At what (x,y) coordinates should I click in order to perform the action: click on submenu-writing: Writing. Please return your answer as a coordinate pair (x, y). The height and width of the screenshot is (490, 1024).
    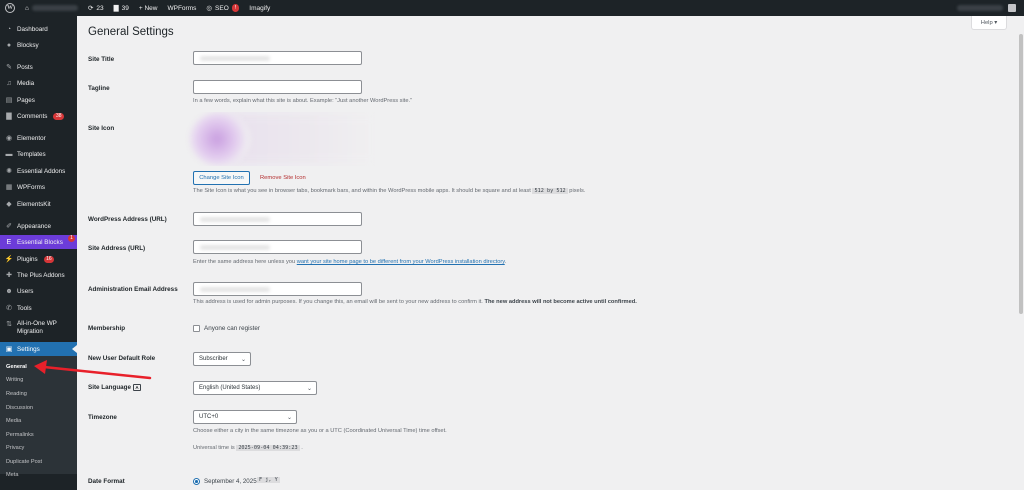
    Looking at the image, I should click on (14, 380).